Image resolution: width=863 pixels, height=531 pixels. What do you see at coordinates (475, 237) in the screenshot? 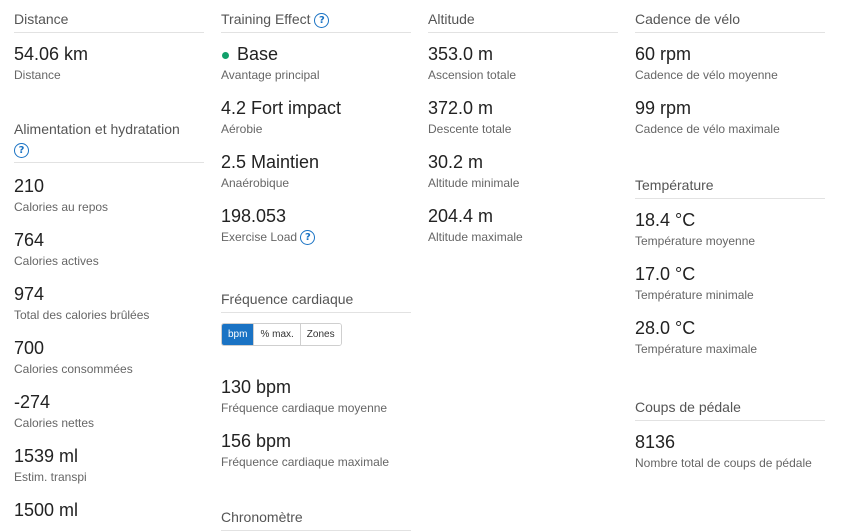
I see `stat-label: Altitude maximale` at bounding box center [475, 237].